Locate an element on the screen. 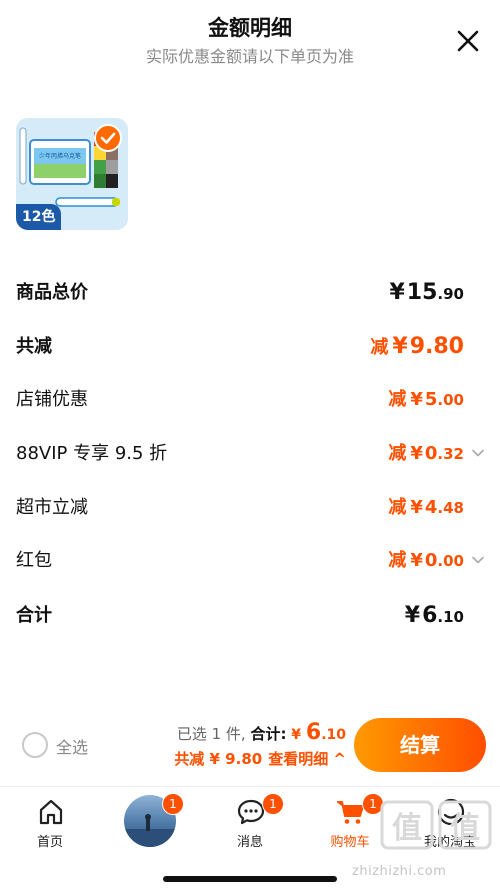 This screenshot has width=500, height=890. home-indicator is located at coordinates (250, 879).